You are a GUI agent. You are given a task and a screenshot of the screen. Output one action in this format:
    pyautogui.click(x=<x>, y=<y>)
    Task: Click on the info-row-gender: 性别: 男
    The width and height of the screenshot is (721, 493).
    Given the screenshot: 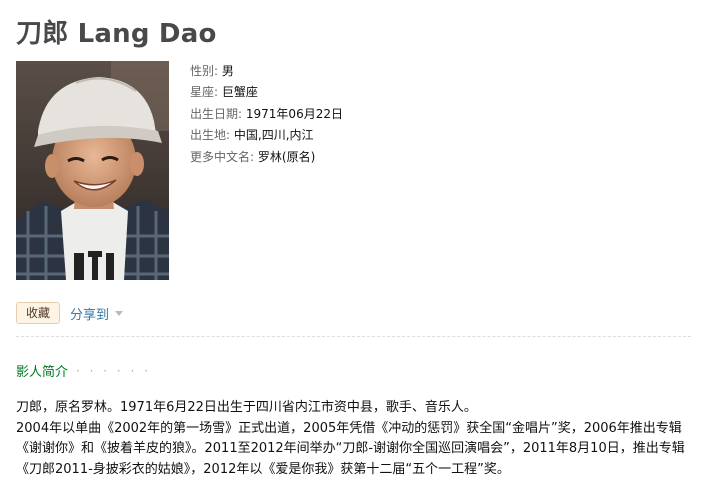 What is the action you would take?
    pyautogui.click(x=266, y=71)
    